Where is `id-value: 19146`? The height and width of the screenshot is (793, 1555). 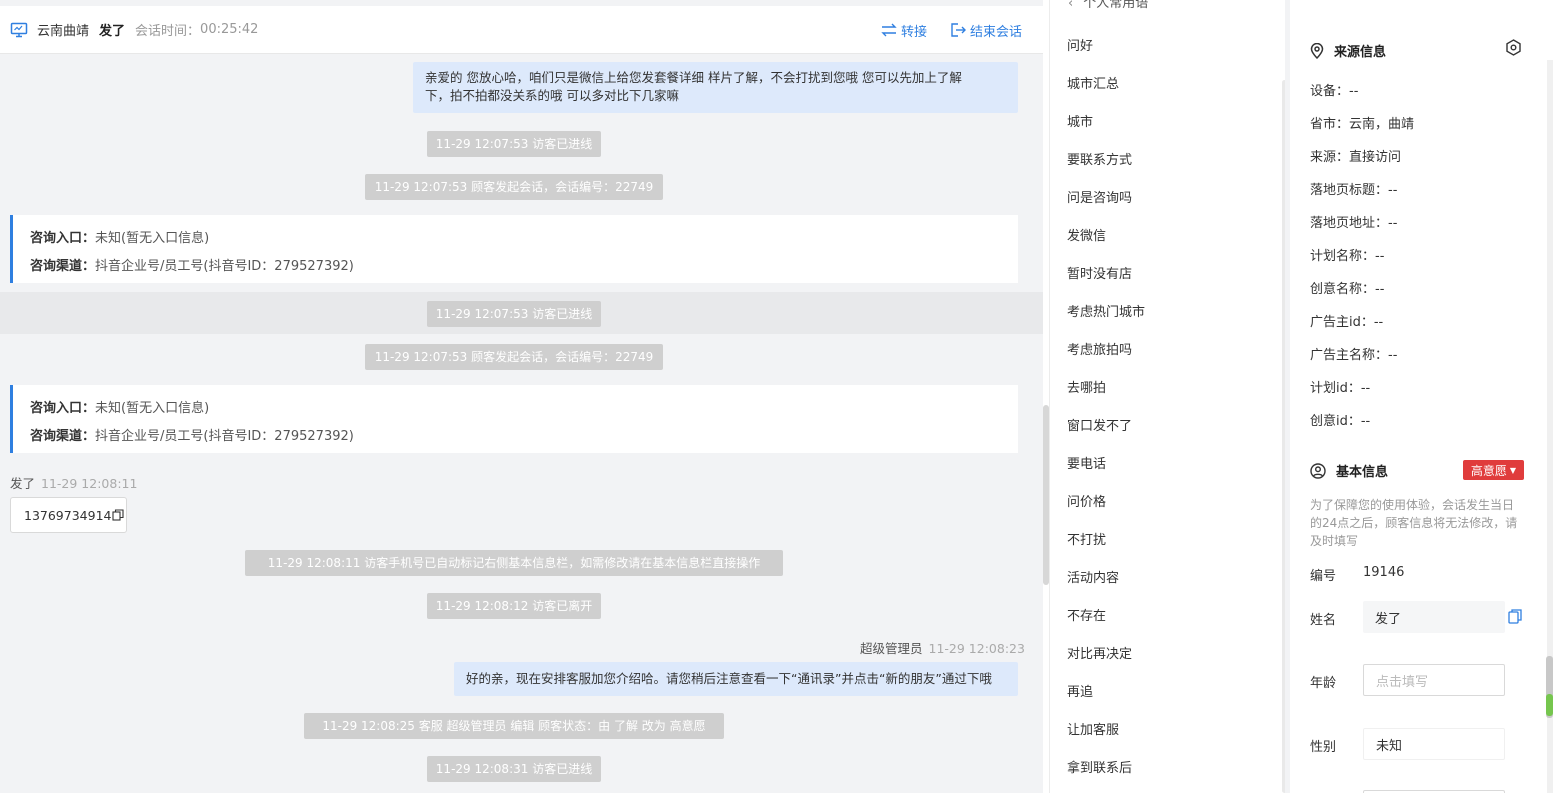
id-value: 19146 is located at coordinates (1384, 572).